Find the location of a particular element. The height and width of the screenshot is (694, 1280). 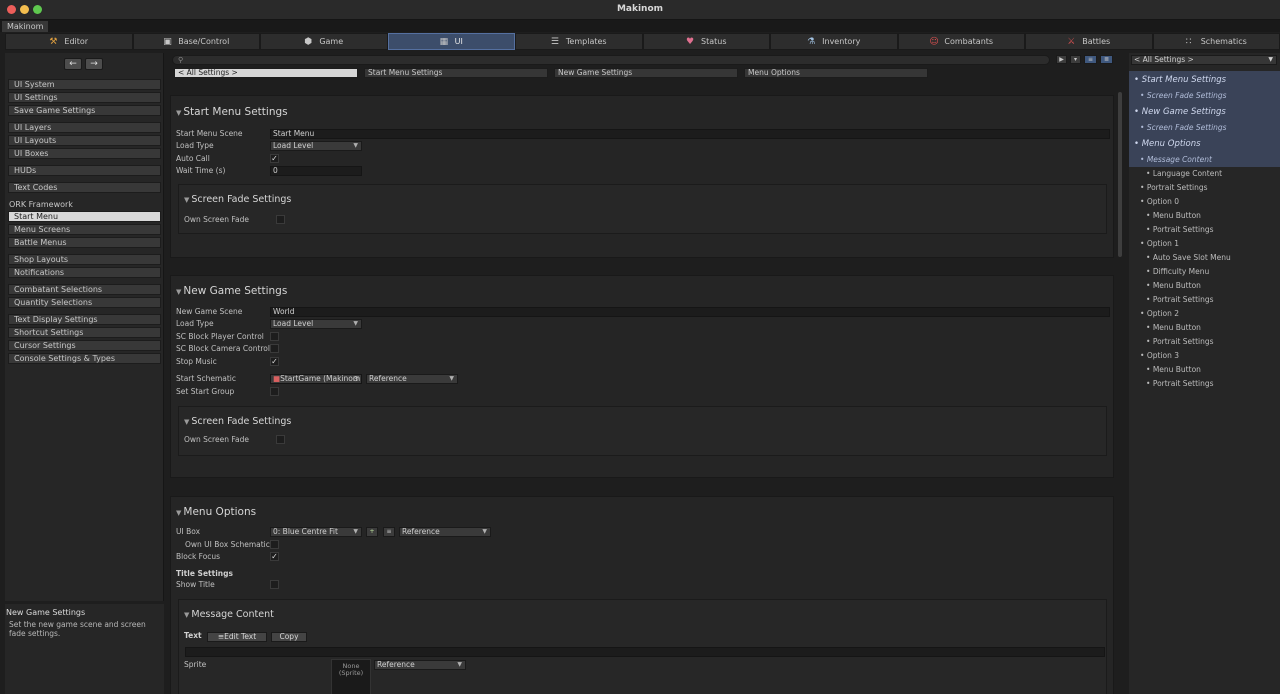

outline-item: • Option 3 is located at coordinates (1204, 356).